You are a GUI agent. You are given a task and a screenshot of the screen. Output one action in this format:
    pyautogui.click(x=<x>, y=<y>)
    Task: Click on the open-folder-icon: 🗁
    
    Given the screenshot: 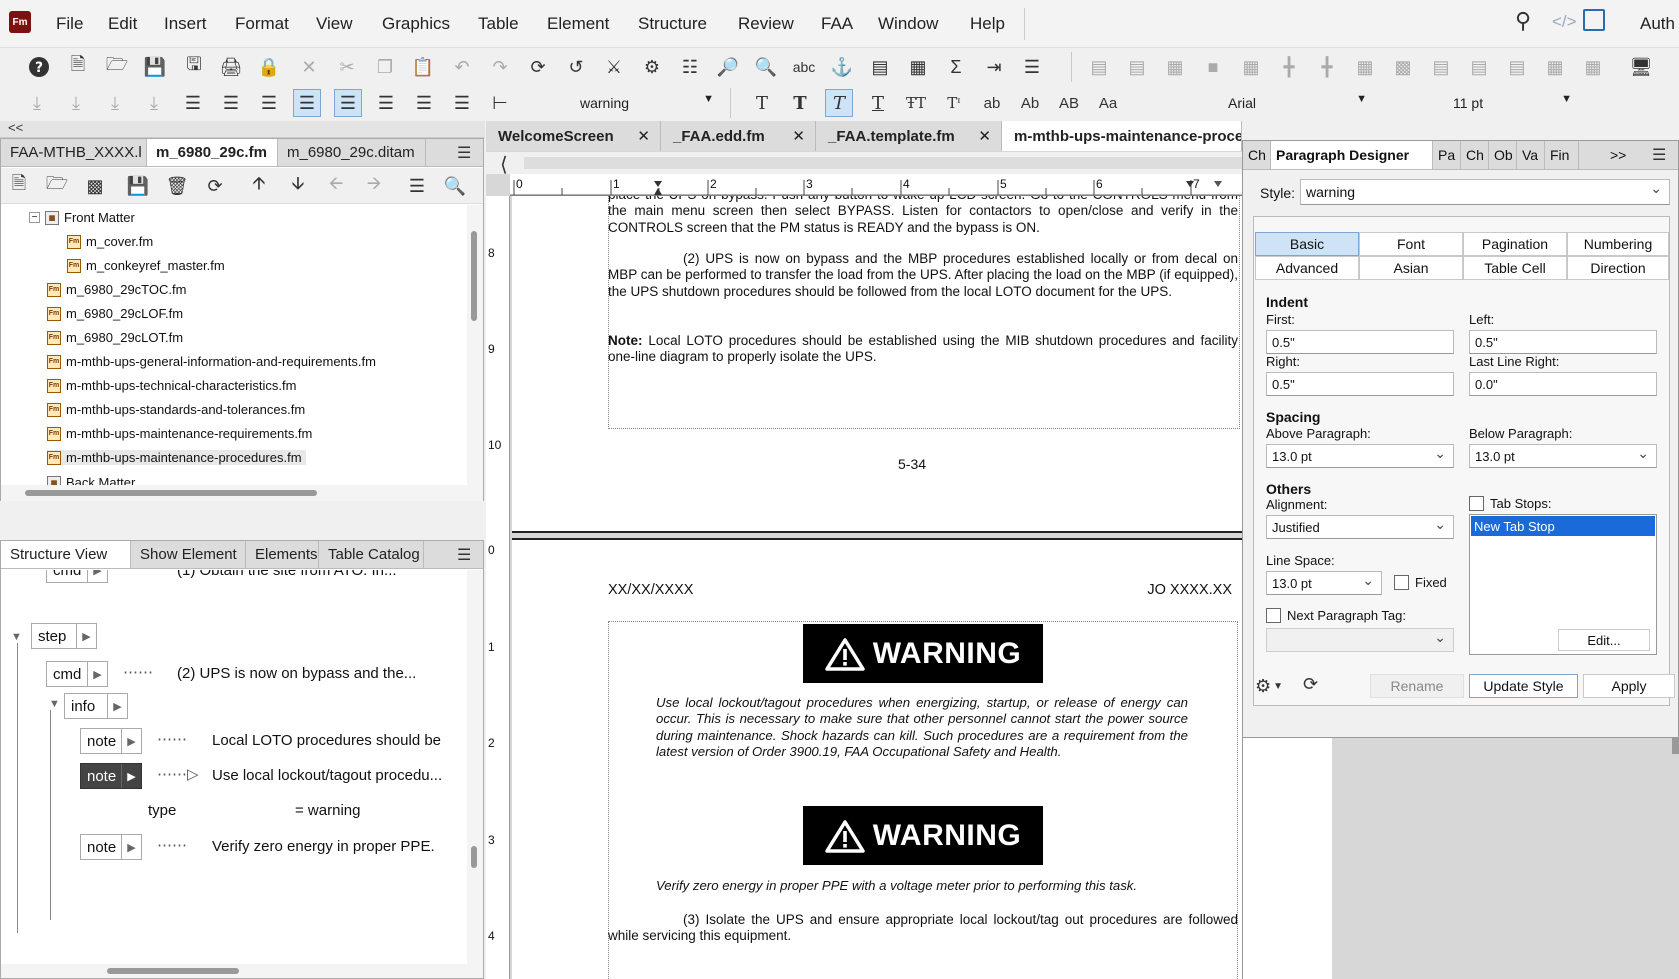 What is the action you would take?
    pyautogui.click(x=117, y=67)
    